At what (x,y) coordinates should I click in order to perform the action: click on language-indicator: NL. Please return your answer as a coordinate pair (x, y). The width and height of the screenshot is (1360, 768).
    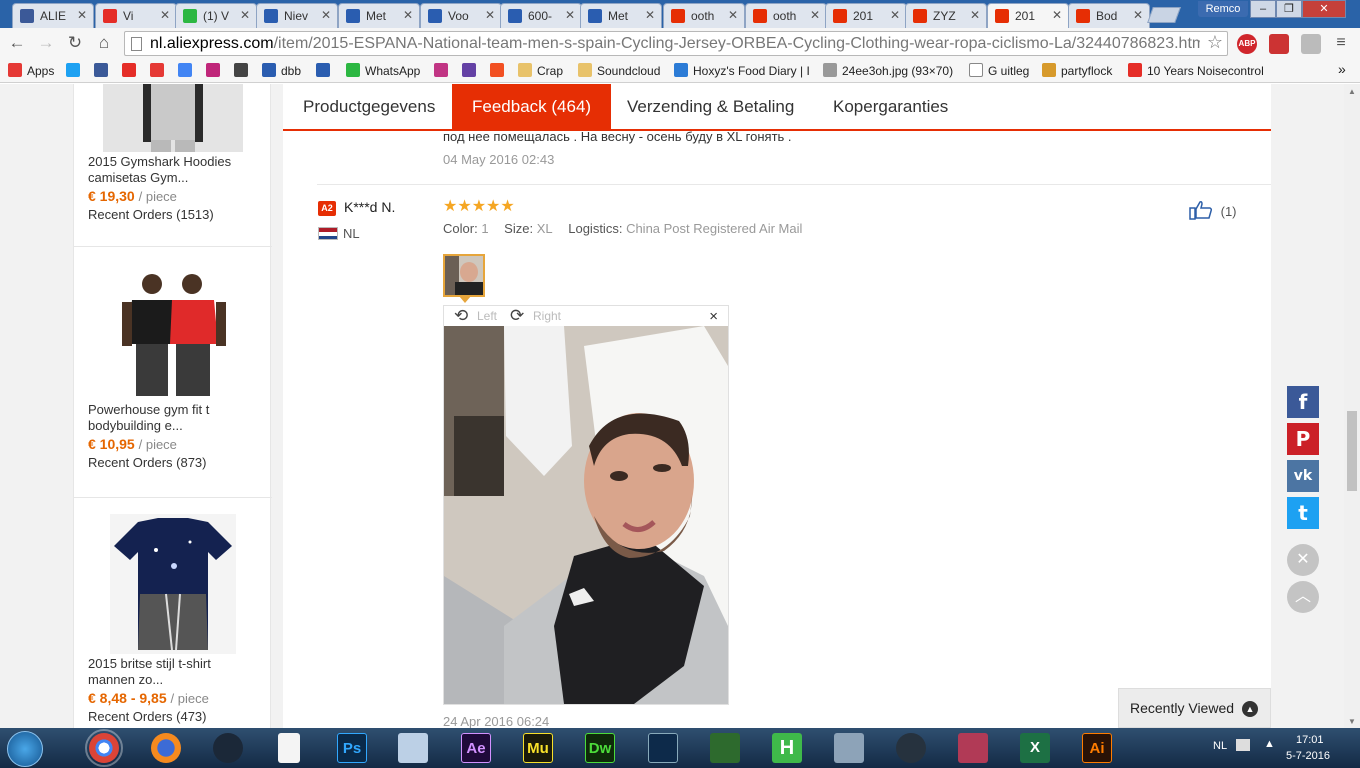
    Looking at the image, I should click on (1220, 746).